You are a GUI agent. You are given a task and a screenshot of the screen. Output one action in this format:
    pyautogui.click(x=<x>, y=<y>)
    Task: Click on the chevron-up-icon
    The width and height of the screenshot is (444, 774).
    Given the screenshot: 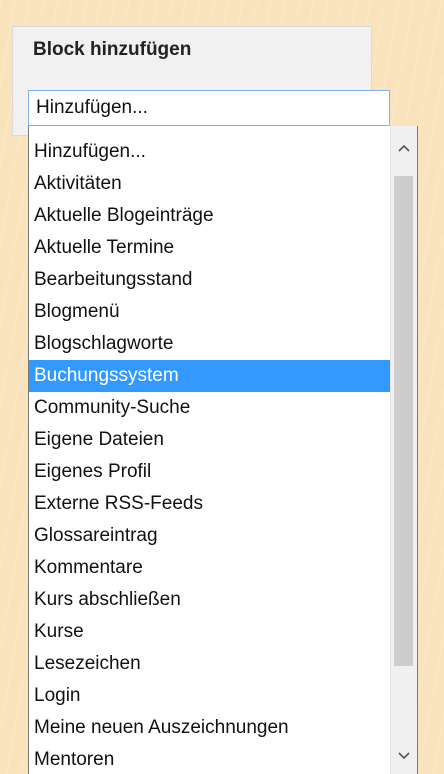 What is the action you would take?
    pyautogui.click(x=404, y=148)
    